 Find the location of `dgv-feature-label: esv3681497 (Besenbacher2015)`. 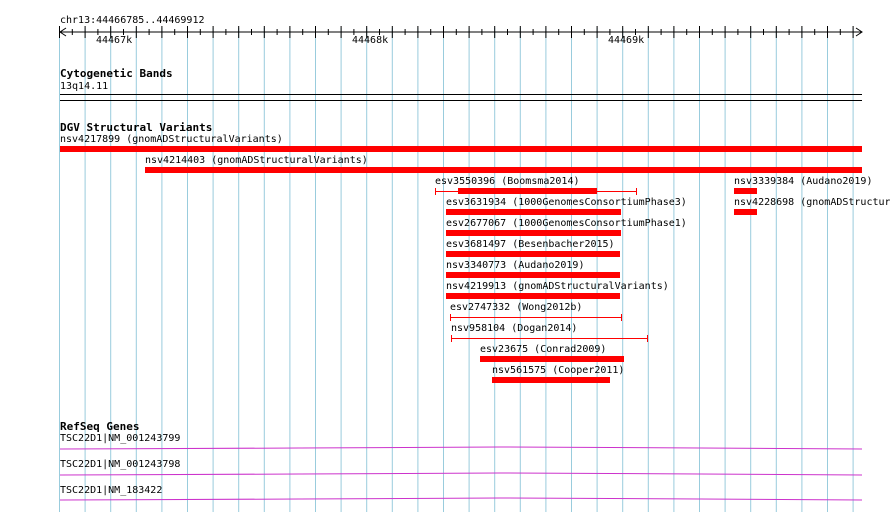

dgv-feature-label: esv3681497 (Besenbacher2015) is located at coordinates (530, 245).